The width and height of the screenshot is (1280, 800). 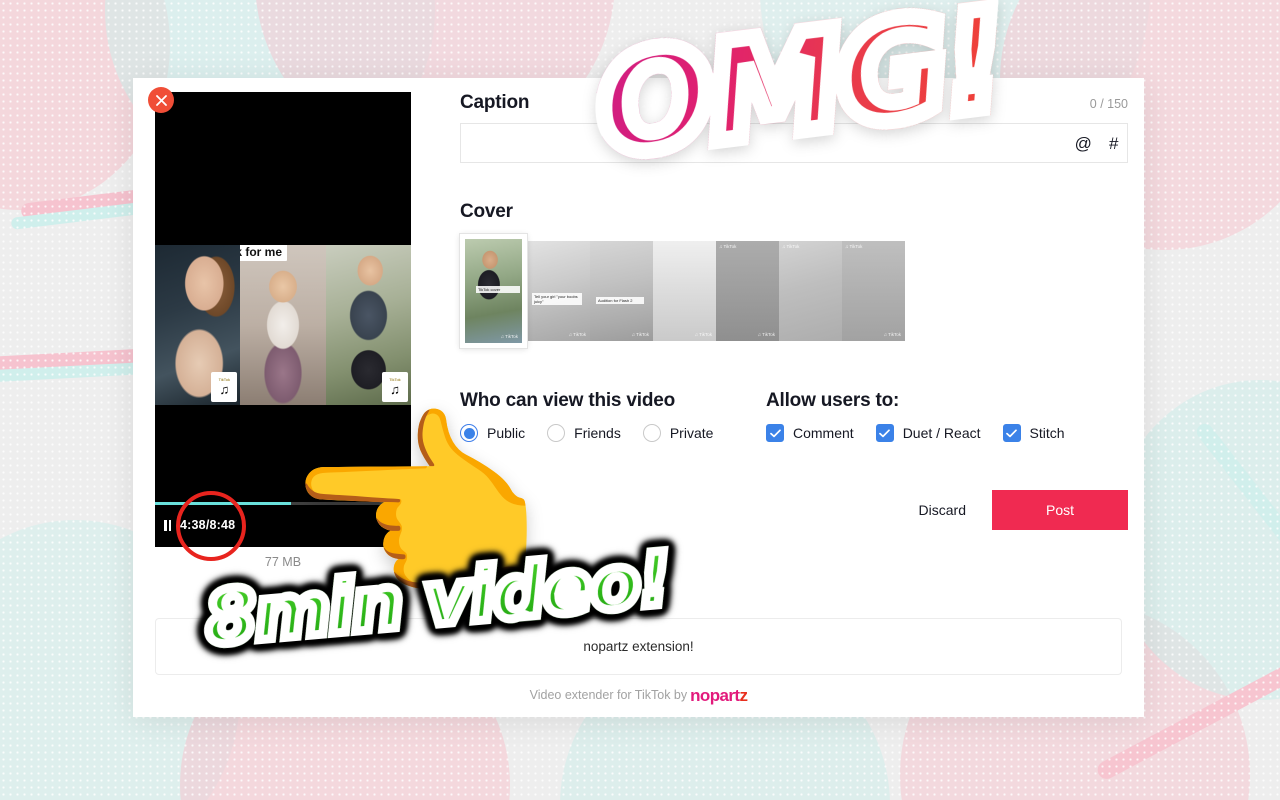 What do you see at coordinates (597, 433) in the screenshot?
I see `privacy-option-friends-label: Friends` at bounding box center [597, 433].